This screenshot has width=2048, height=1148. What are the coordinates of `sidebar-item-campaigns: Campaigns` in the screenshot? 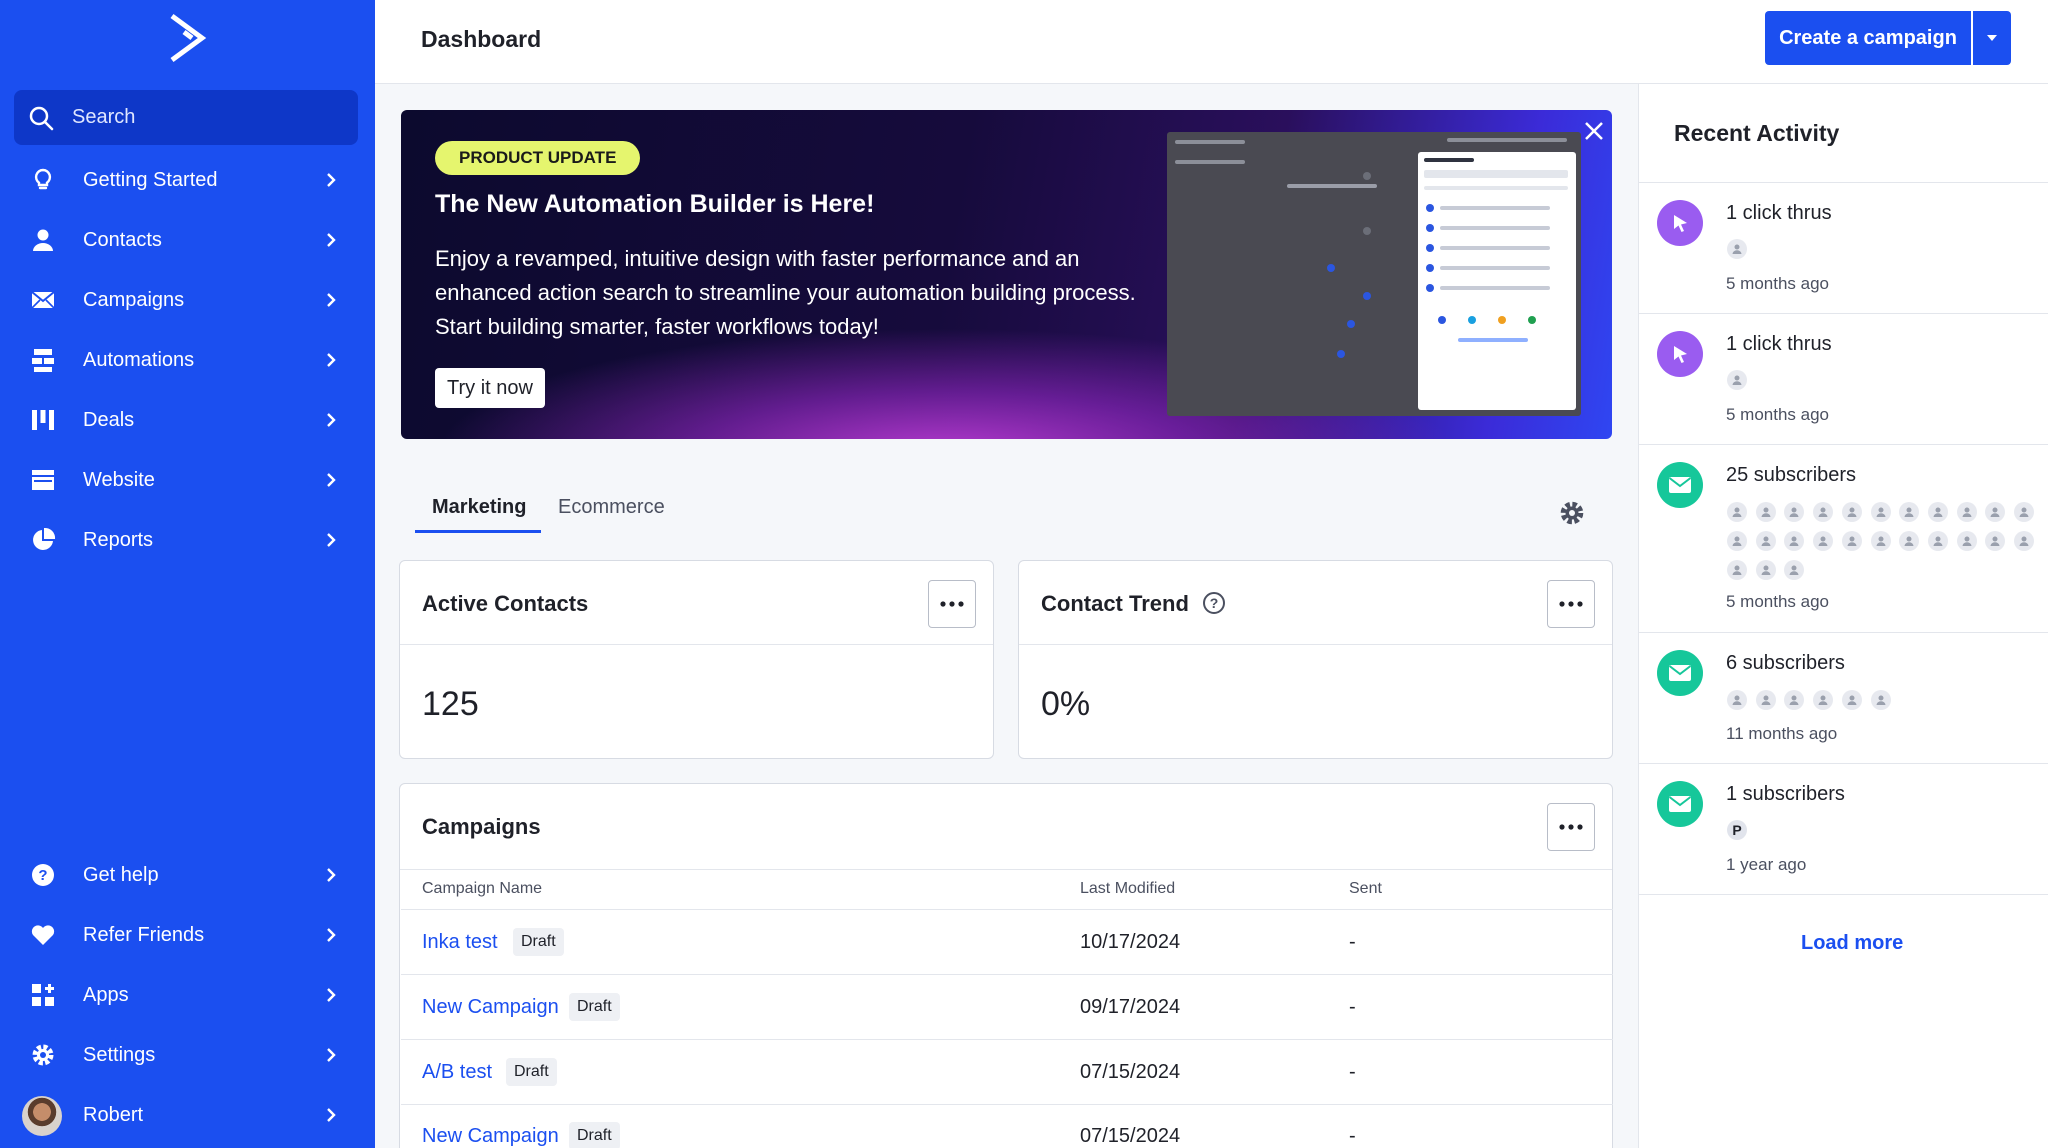 It's located at (187, 300).